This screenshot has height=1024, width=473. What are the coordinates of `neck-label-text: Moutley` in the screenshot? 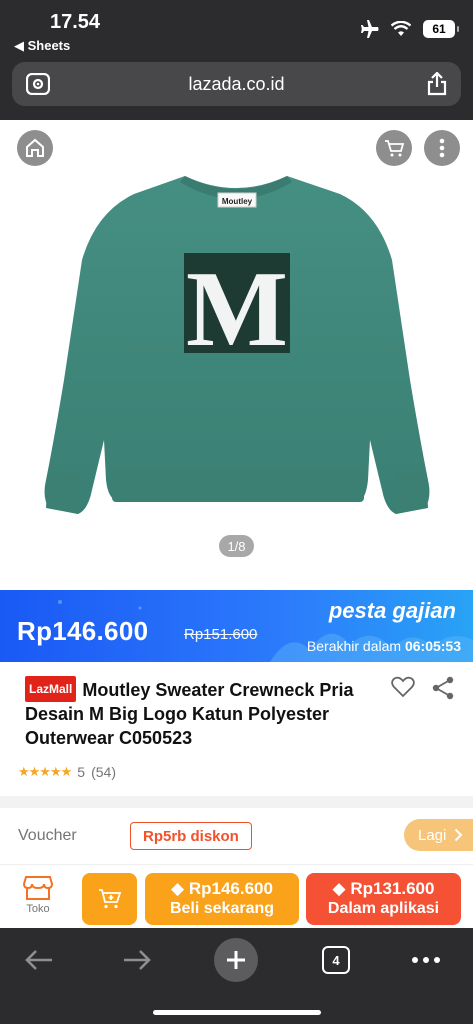 It's located at (237, 201).